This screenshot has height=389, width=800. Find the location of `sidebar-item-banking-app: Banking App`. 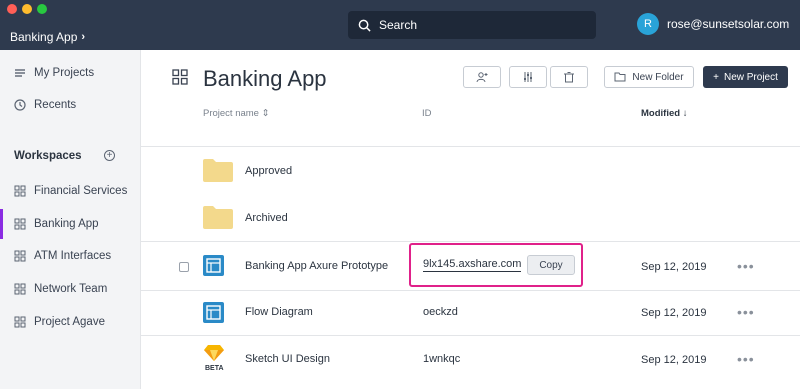

sidebar-item-banking-app: Banking App is located at coordinates (70, 224).